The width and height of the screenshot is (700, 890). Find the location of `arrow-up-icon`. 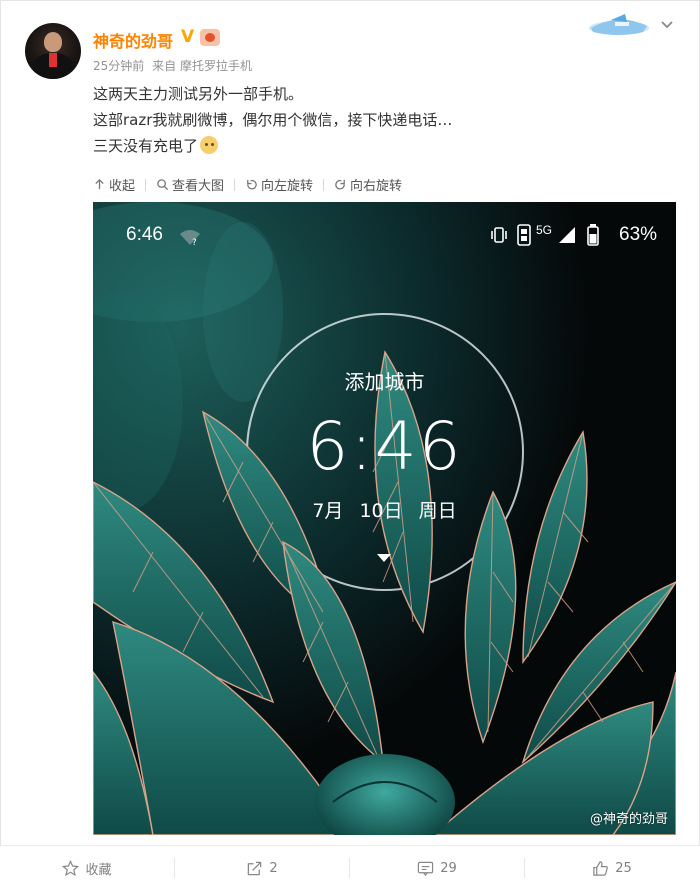

arrow-up-icon is located at coordinates (99, 184).